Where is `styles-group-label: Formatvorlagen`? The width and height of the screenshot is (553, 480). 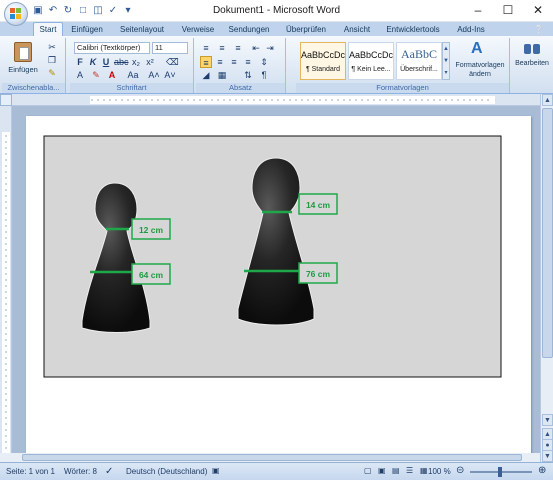
styles-group-label: Formatvorlagen is located at coordinates (402, 88).